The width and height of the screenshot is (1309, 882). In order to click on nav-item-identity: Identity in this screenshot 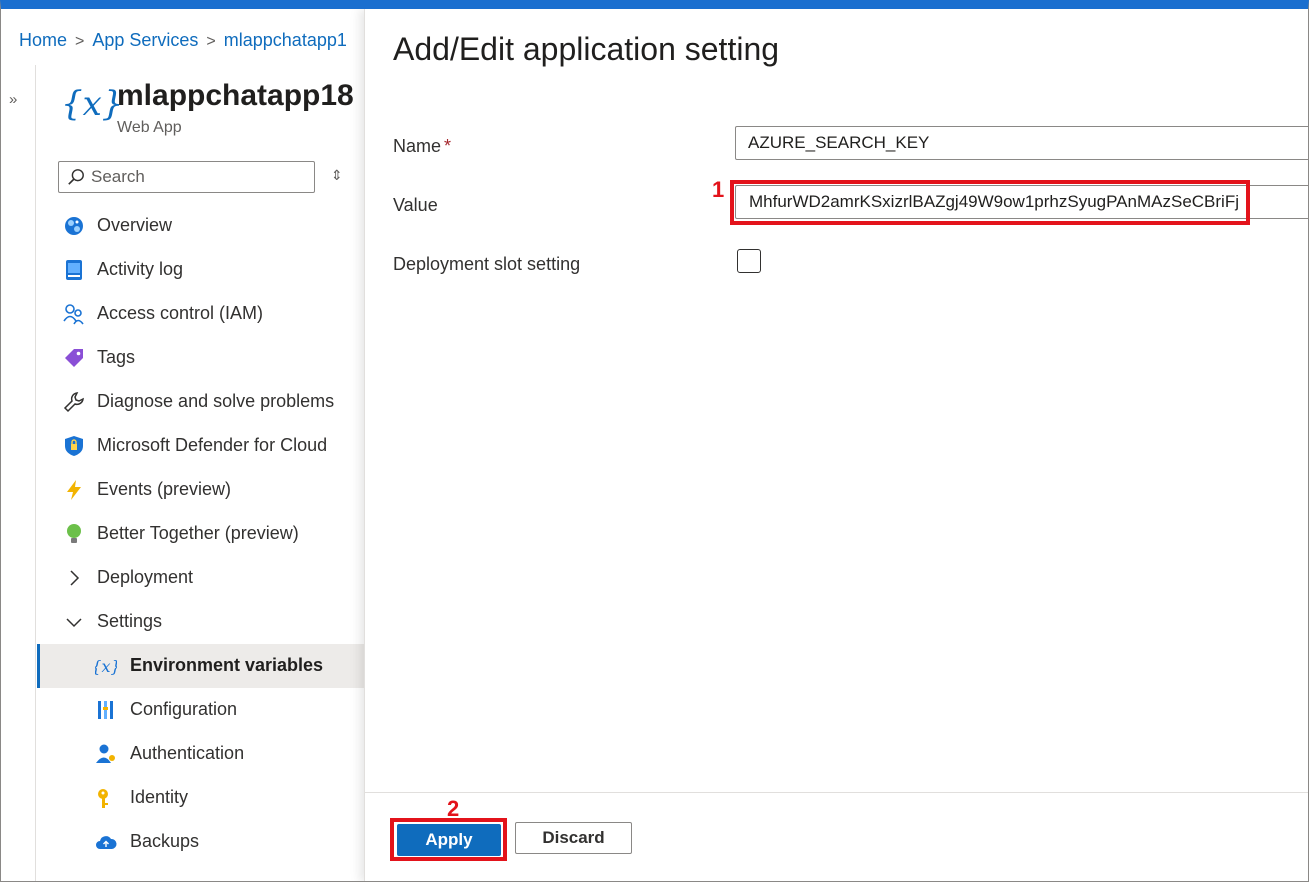, I will do `click(200, 798)`.